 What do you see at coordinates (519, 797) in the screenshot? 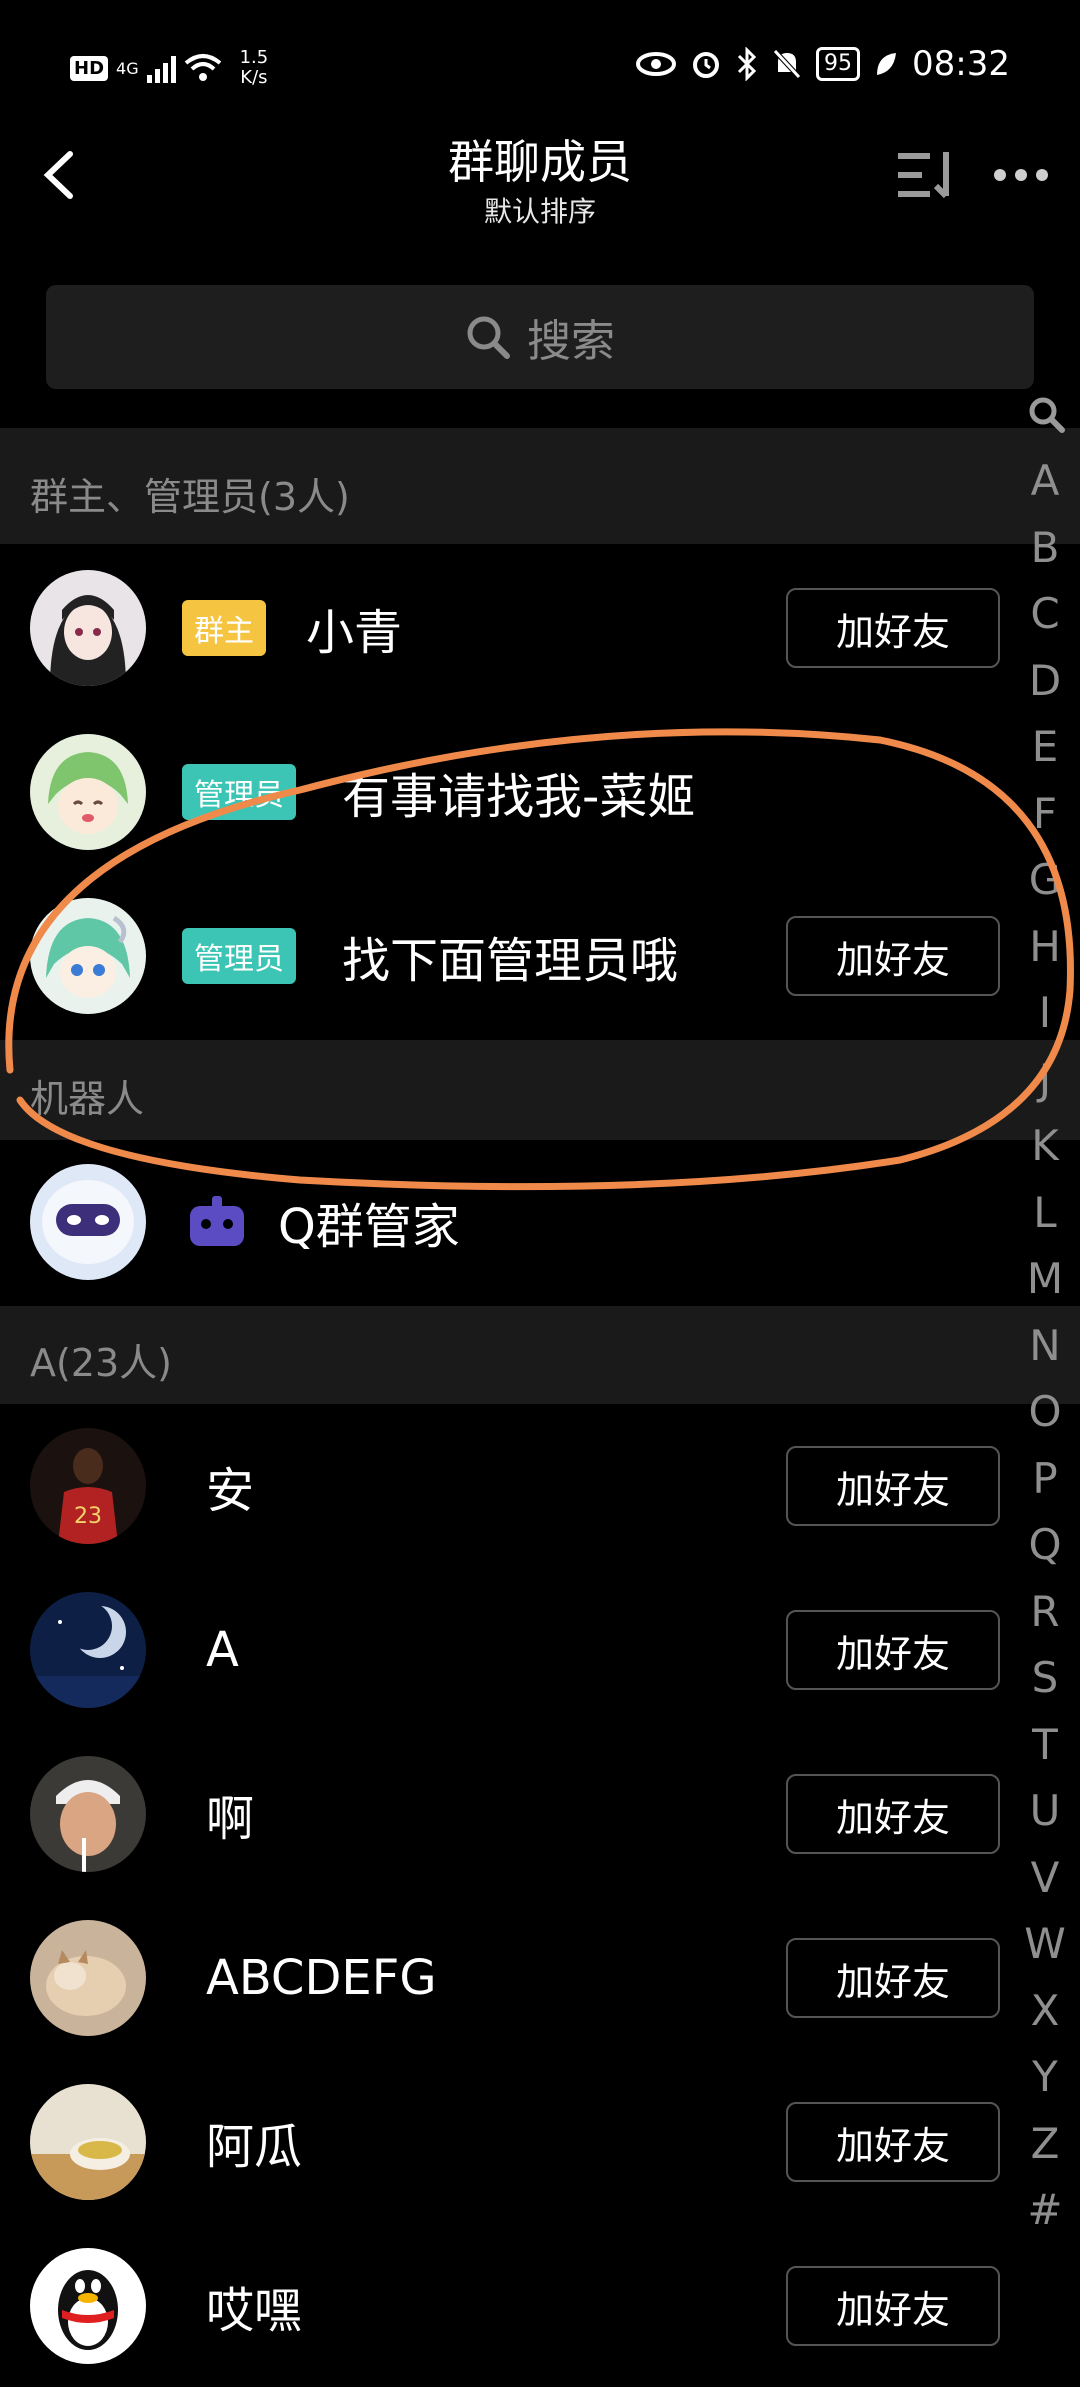
I see `member-name: 有事请找我-菜姬` at bounding box center [519, 797].